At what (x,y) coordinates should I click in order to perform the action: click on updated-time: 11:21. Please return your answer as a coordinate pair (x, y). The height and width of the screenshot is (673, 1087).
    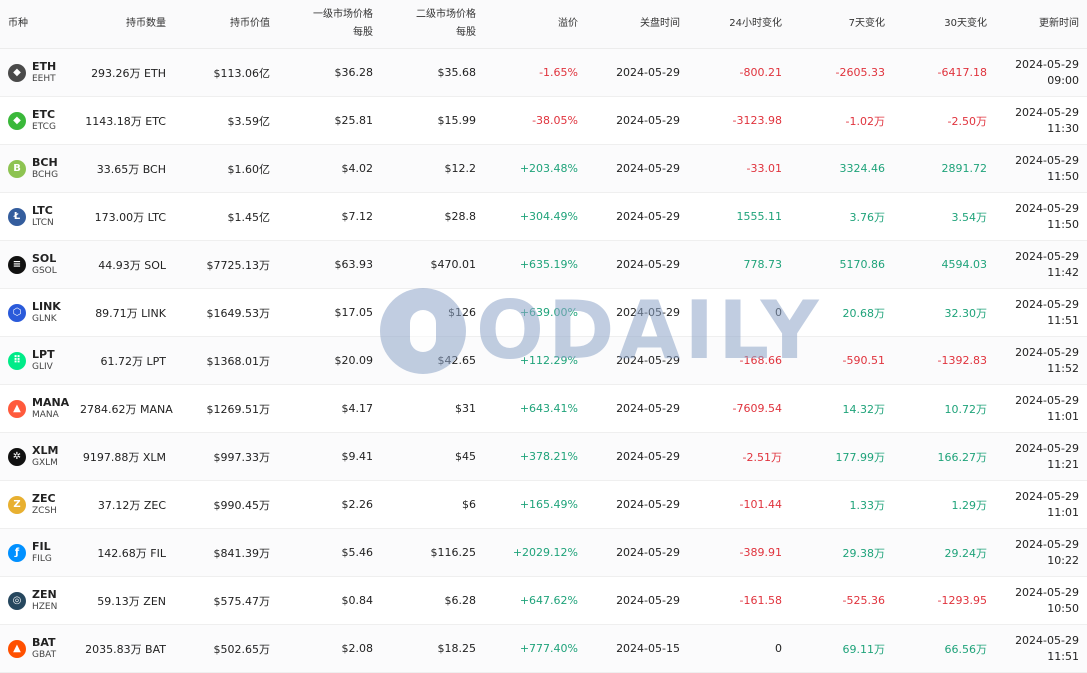
    Looking at the image, I should click on (1063, 464).